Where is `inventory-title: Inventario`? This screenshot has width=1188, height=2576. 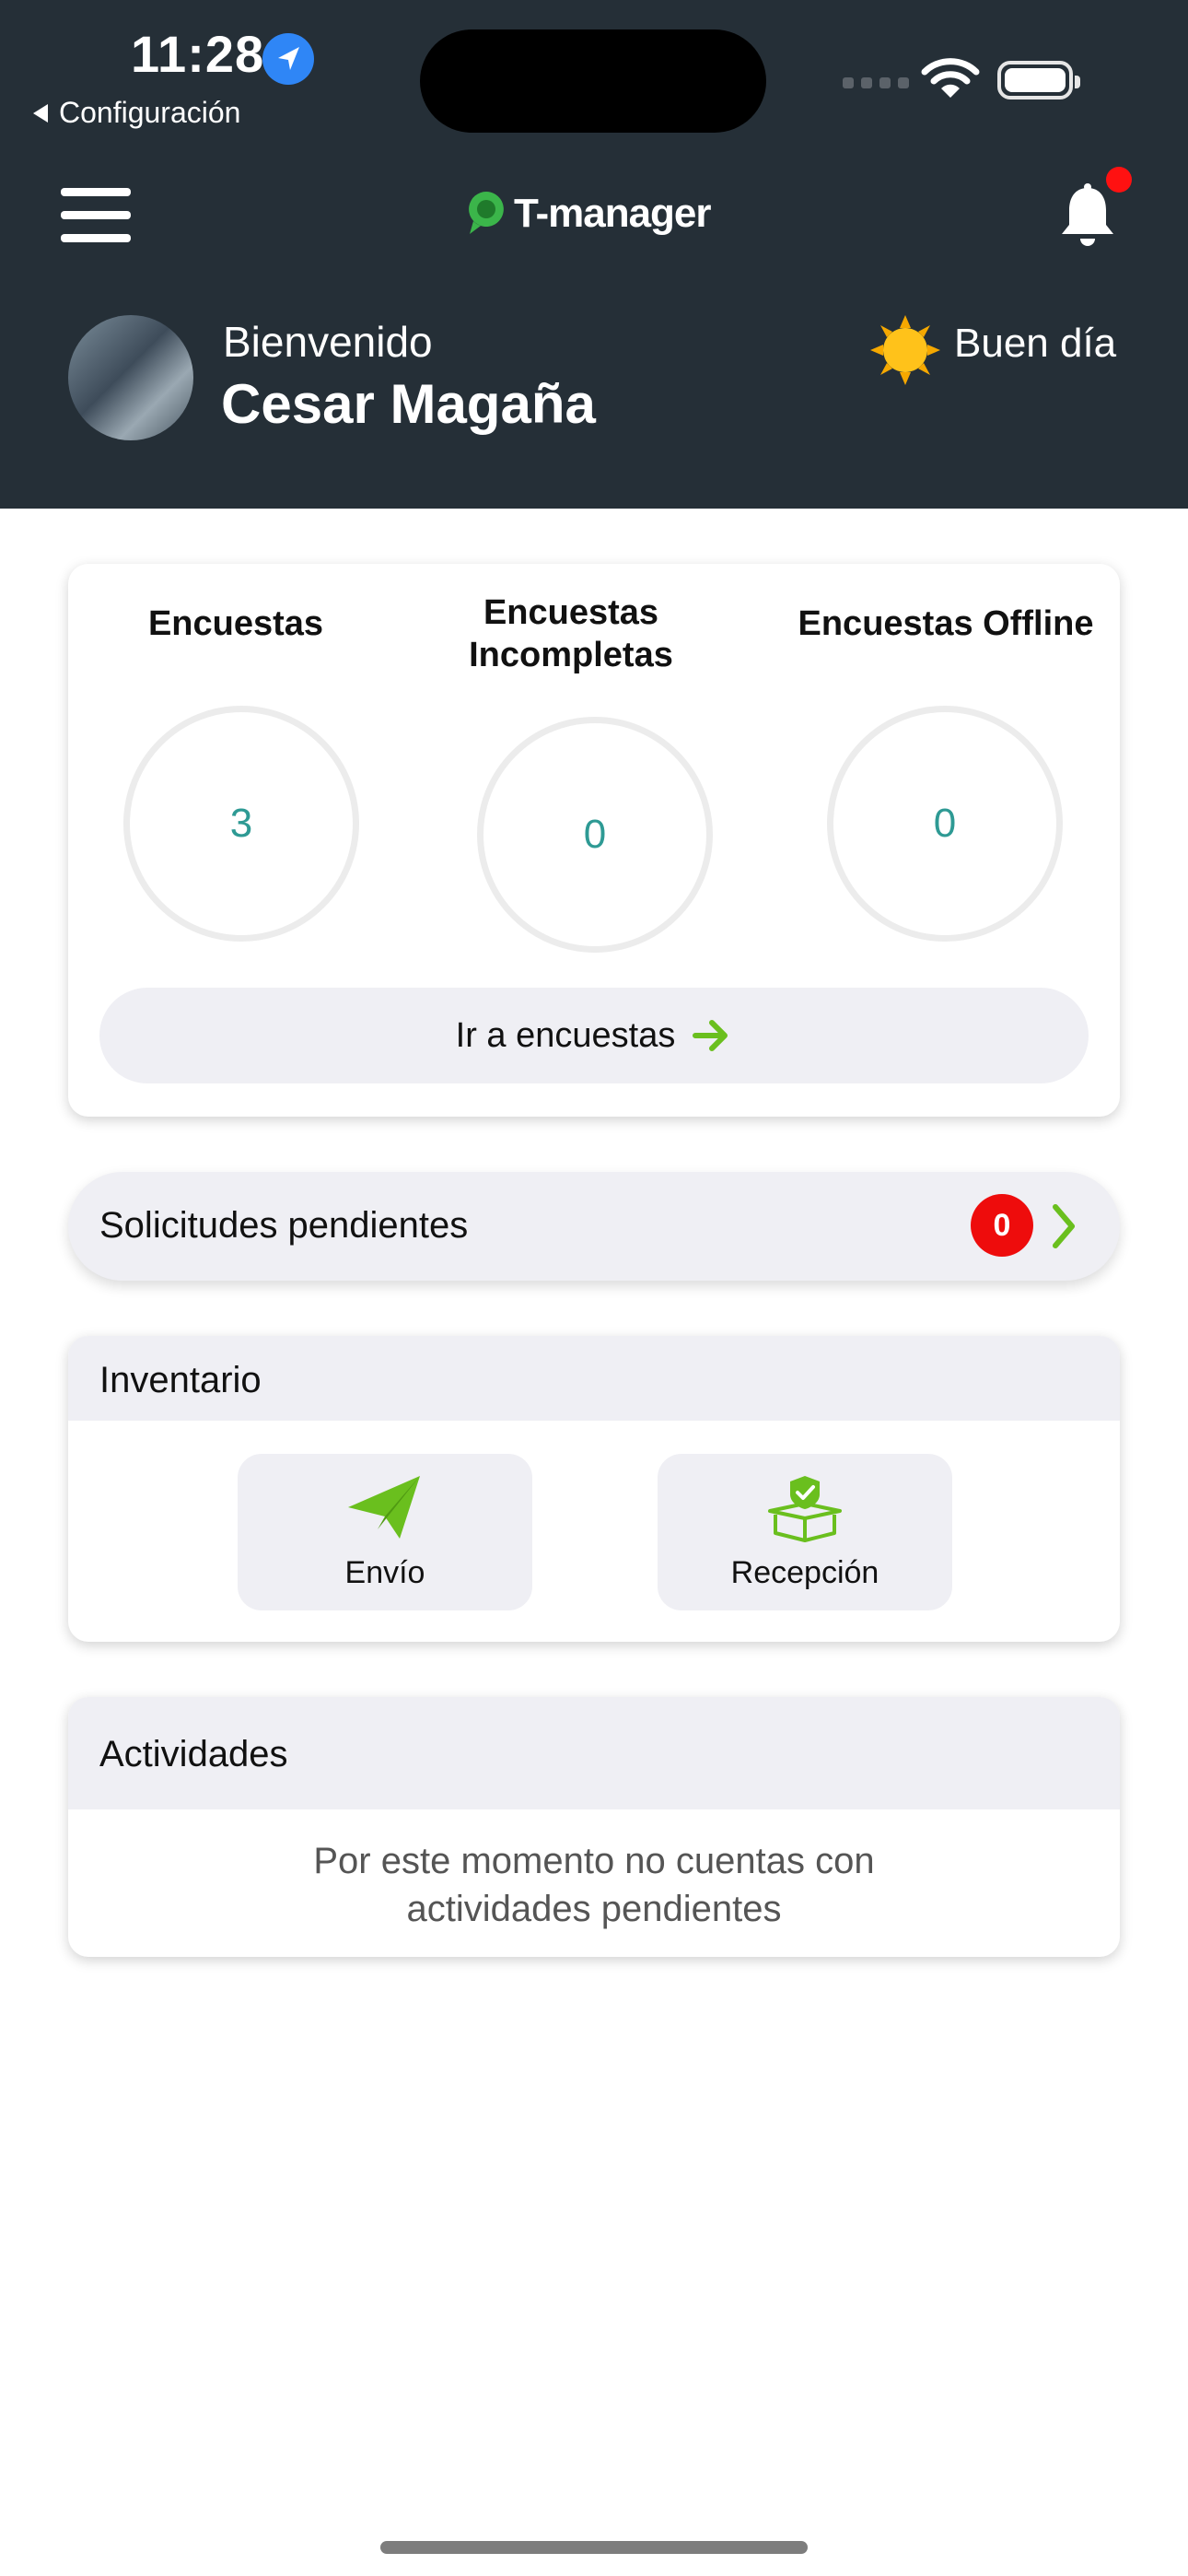
inventory-title: Inventario is located at coordinates (180, 1380).